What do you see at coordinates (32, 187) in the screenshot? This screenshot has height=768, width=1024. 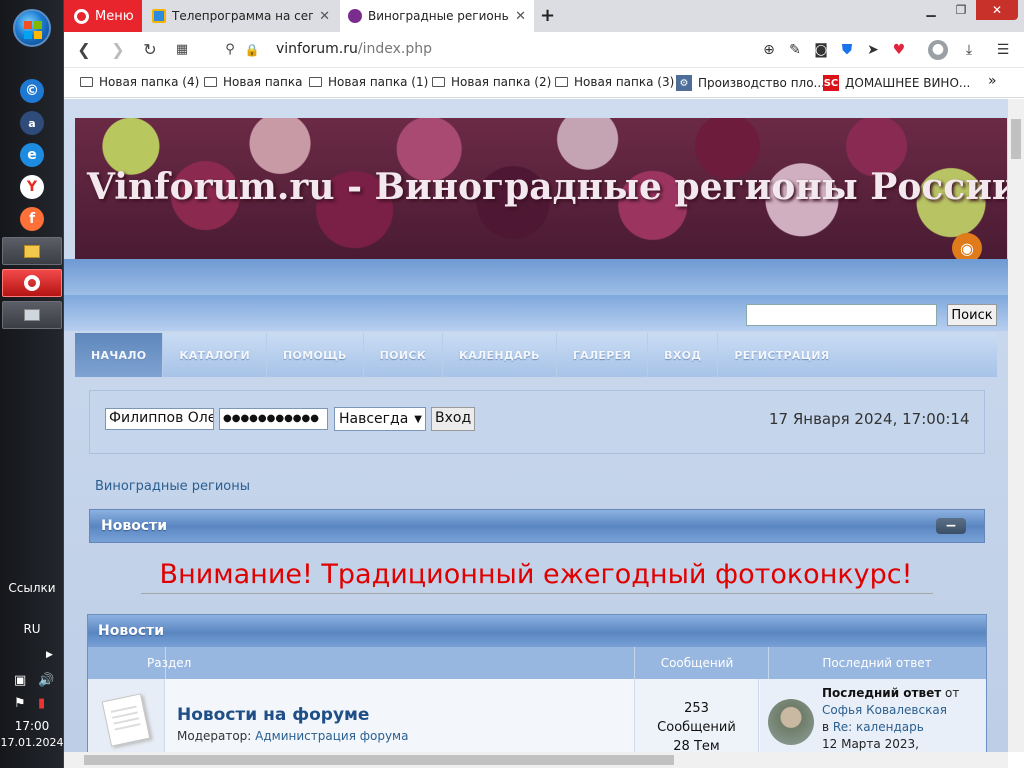 I see `yandex-browser-icon: Y` at bounding box center [32, 187].